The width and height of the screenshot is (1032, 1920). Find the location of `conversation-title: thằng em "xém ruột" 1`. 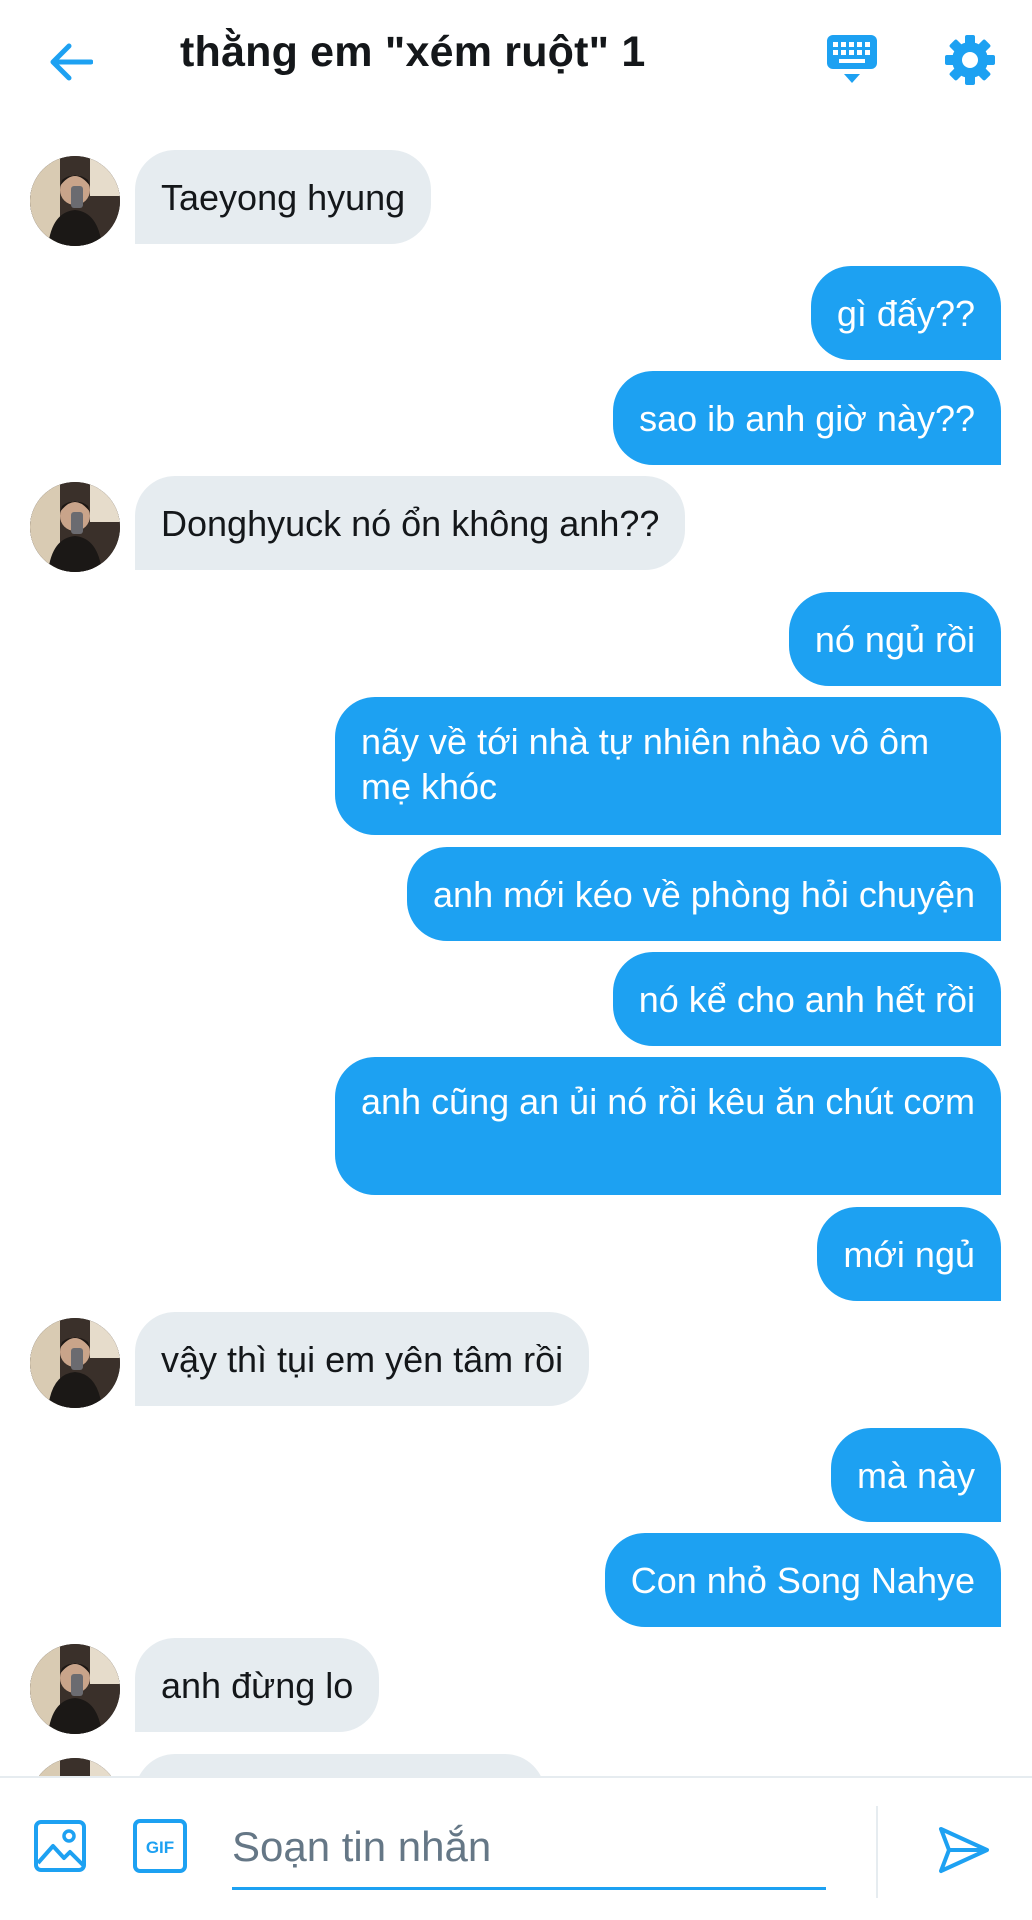

conversation-title: thằng em "xém ruột" 1 is located at coordinates (413, 52).